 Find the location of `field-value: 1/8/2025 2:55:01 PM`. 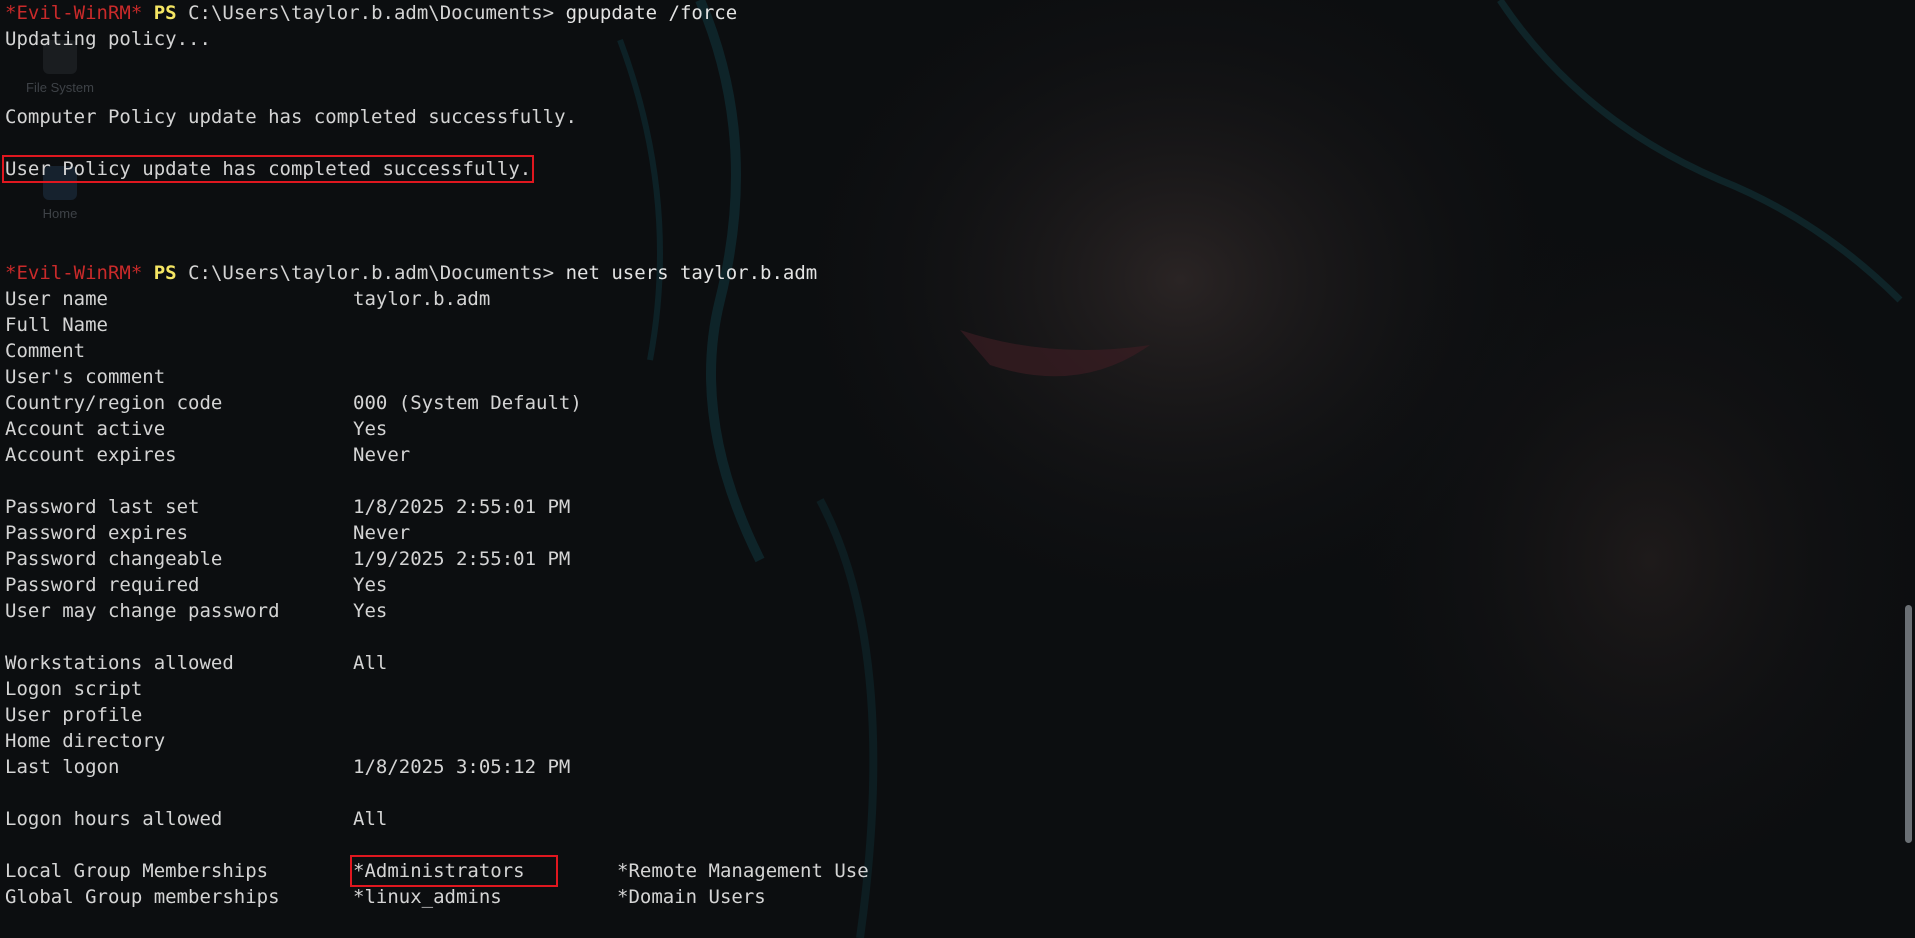

field-value: 1/8/2025 2:55:01 PM is located at coordinates (462, 507).